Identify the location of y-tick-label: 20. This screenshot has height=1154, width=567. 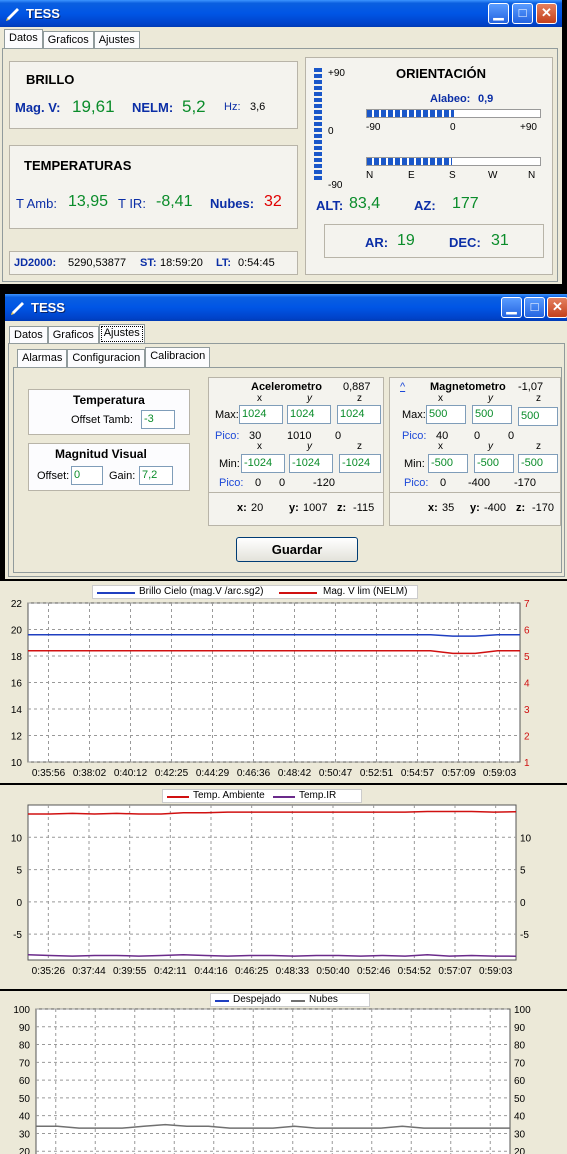
(17, 631).